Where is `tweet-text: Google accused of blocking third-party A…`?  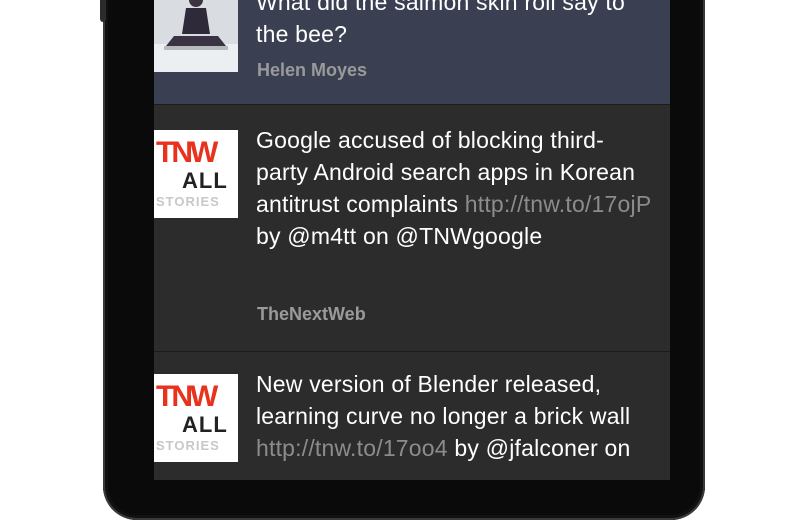 tweet-text: Google accused of blocking third-party A… is located at coordinates (453, 188).